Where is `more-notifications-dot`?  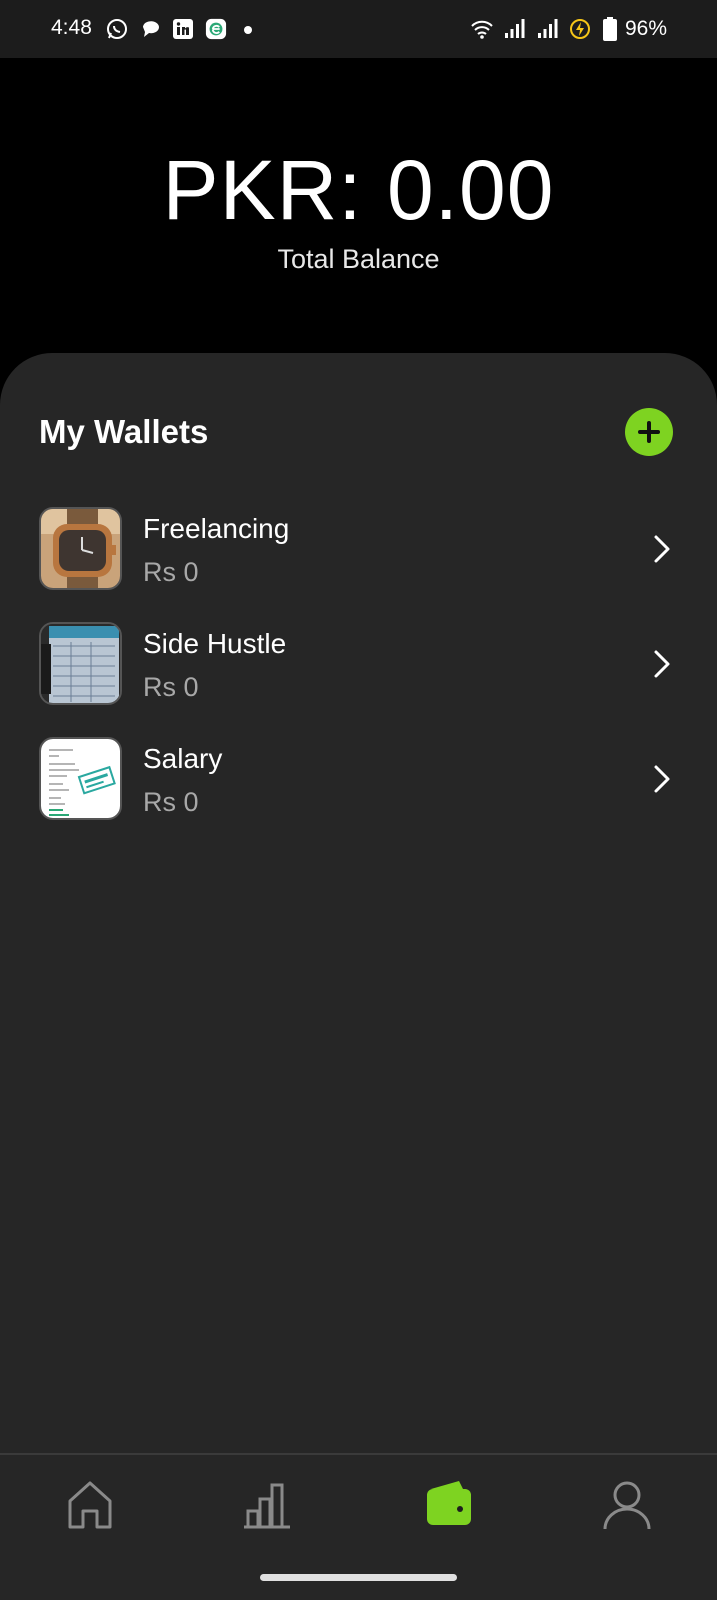
more-notifications-dot is located at coordinates (248, 30).